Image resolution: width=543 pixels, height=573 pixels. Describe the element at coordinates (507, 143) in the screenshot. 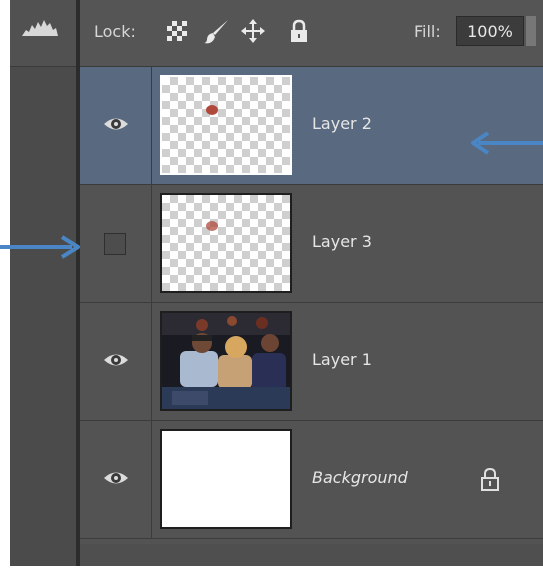

I see `annotation-arrow-left-icon` at that location.